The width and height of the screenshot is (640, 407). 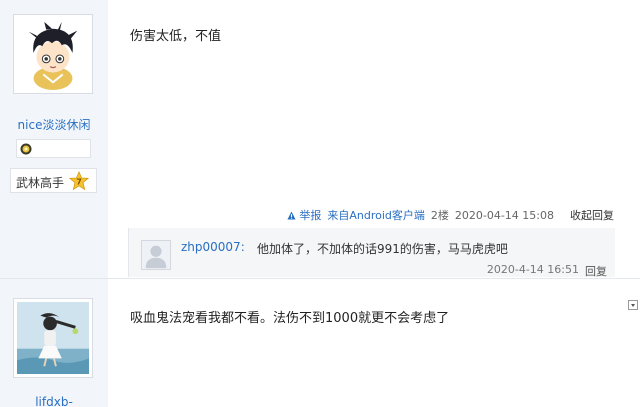 What do you see at coordinates (382, 249) in the screenshot?
I see `reply-text: 他加体了，不加体的话991的伤害，马马虎虎吧` at bounding box center [382, 249].